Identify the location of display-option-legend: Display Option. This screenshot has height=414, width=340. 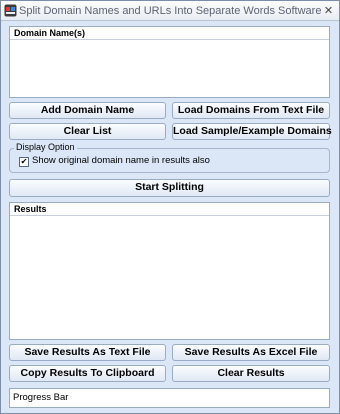
(45, 147).